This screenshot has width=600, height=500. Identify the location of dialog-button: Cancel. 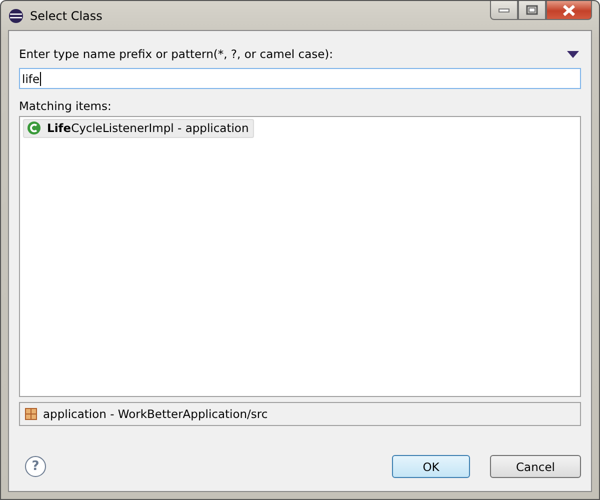
(535, 466).